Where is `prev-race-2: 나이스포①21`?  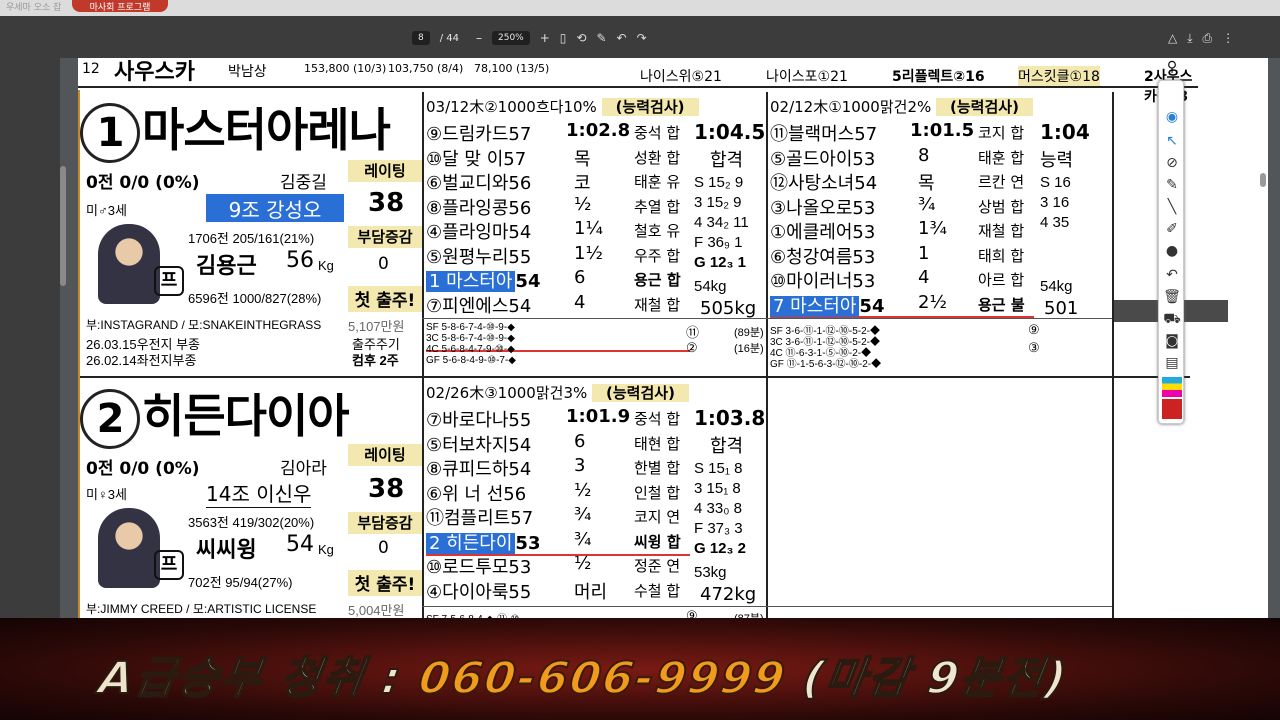 prev-race-2: 나이스포①21 is located at coordinates (807, 77).